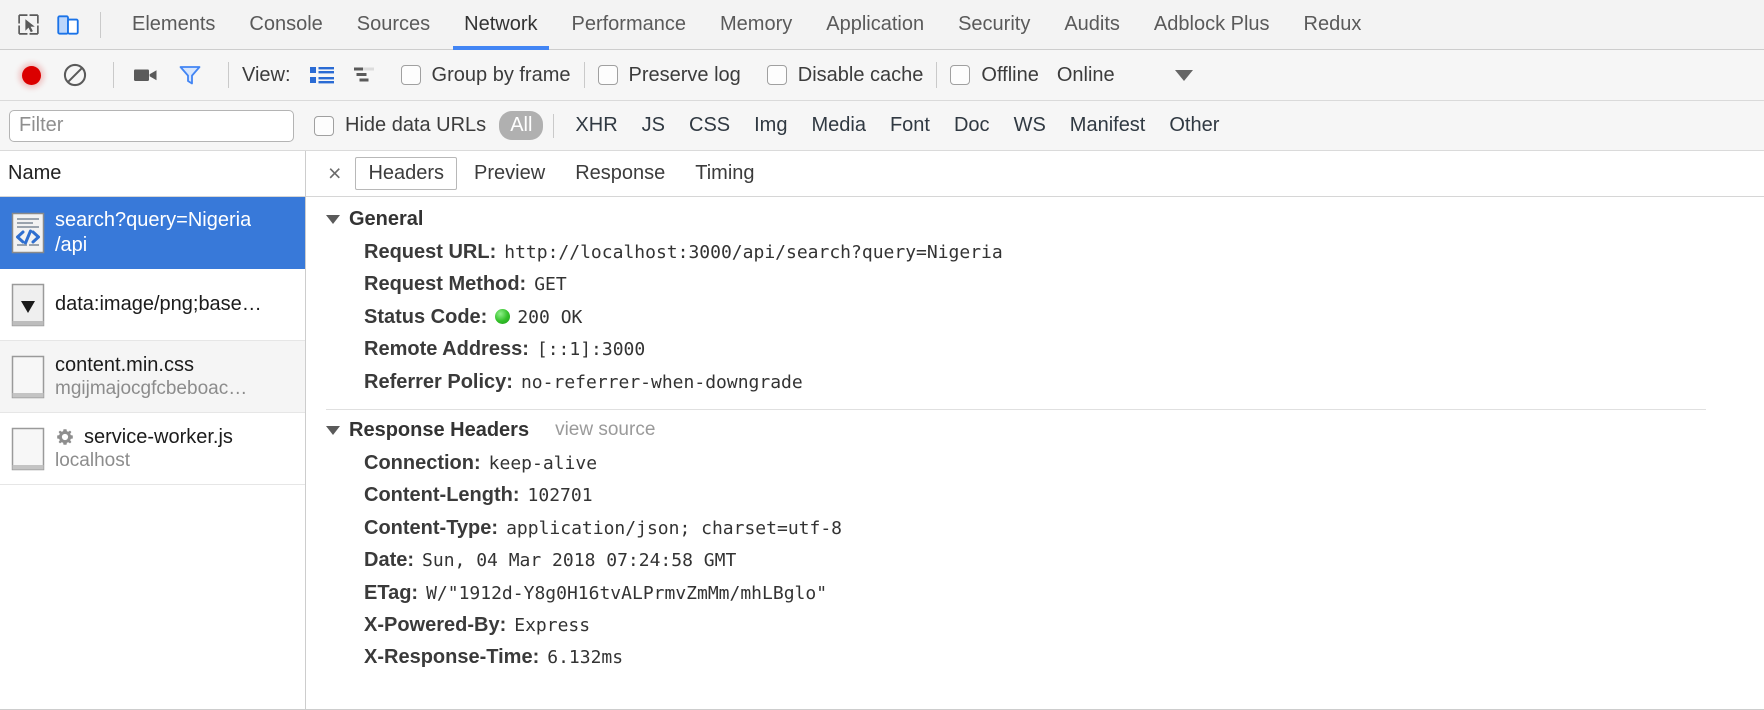 This screenshot has width=1764, height=710. I want to click on filter-input, so click(151, 125).